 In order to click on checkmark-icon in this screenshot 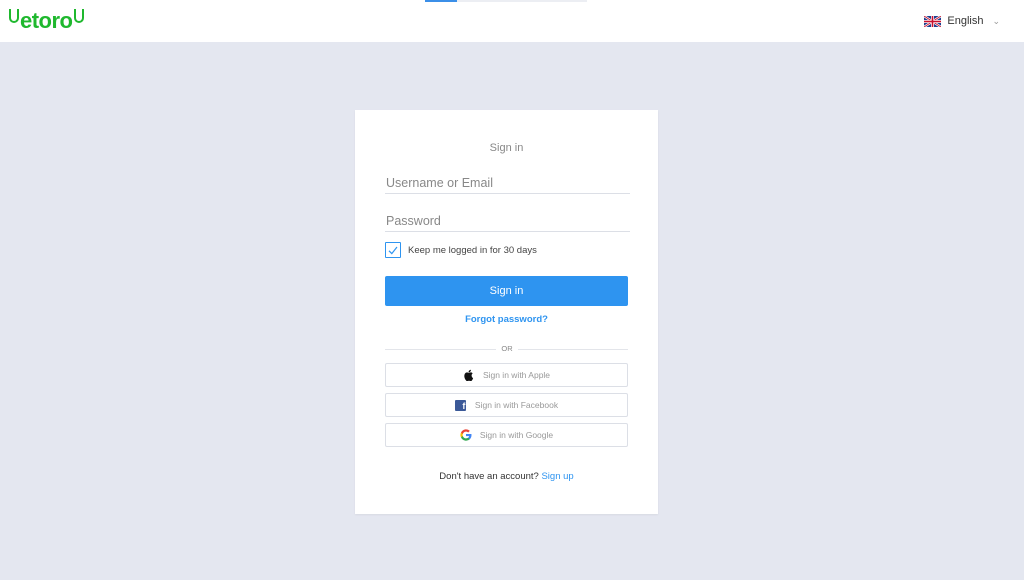, I will do `click(393, 250)`.